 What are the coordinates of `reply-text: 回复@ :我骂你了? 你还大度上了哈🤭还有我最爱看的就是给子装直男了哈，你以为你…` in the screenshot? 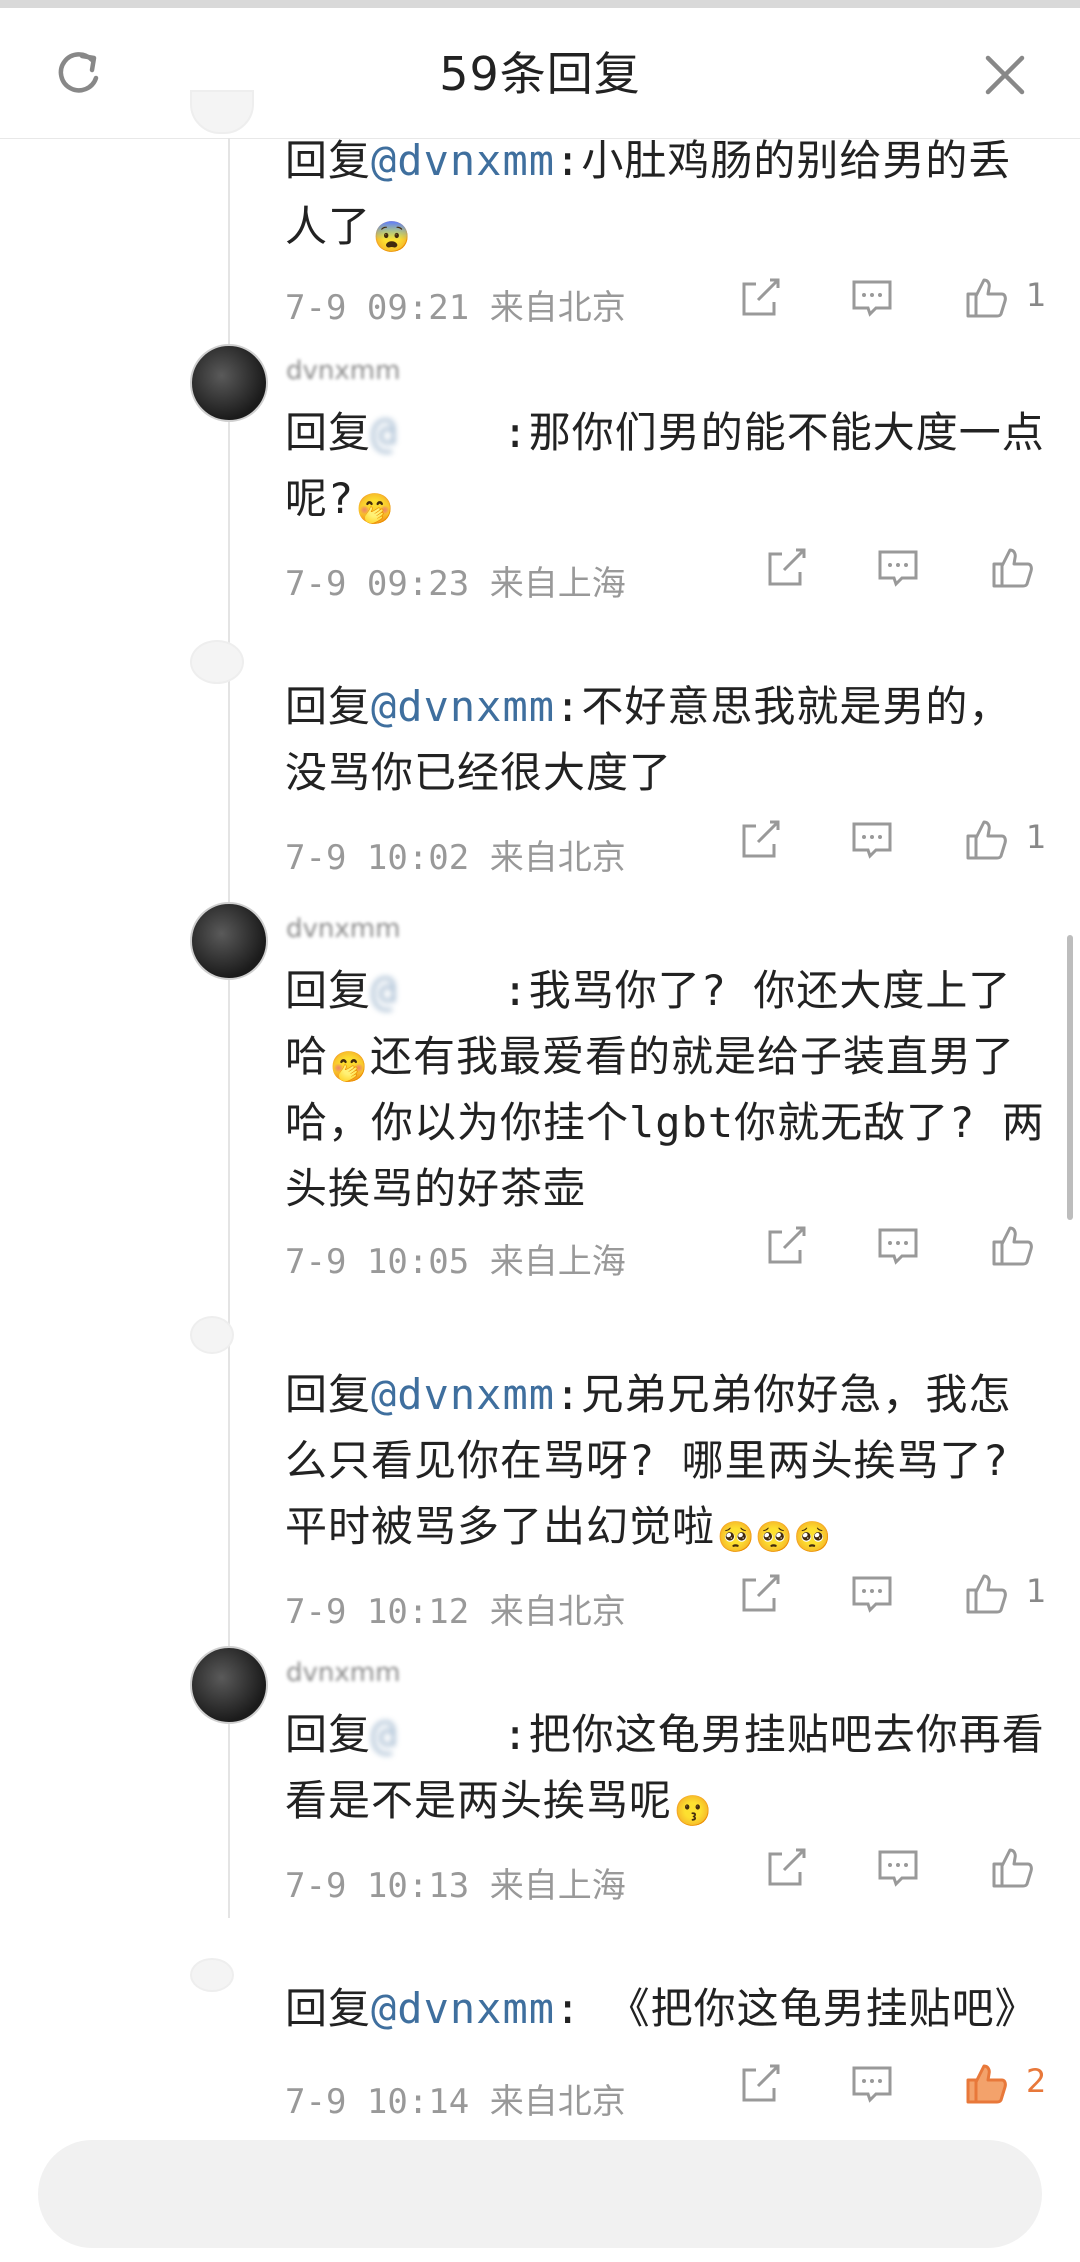 It's located at (665, 1090).